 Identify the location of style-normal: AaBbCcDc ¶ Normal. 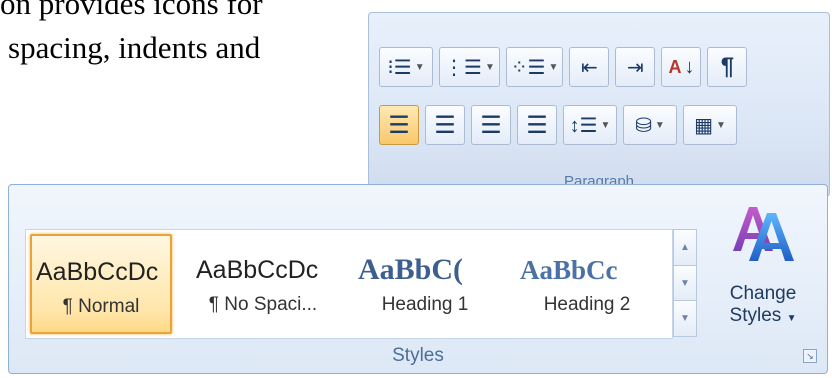
(101, 284).